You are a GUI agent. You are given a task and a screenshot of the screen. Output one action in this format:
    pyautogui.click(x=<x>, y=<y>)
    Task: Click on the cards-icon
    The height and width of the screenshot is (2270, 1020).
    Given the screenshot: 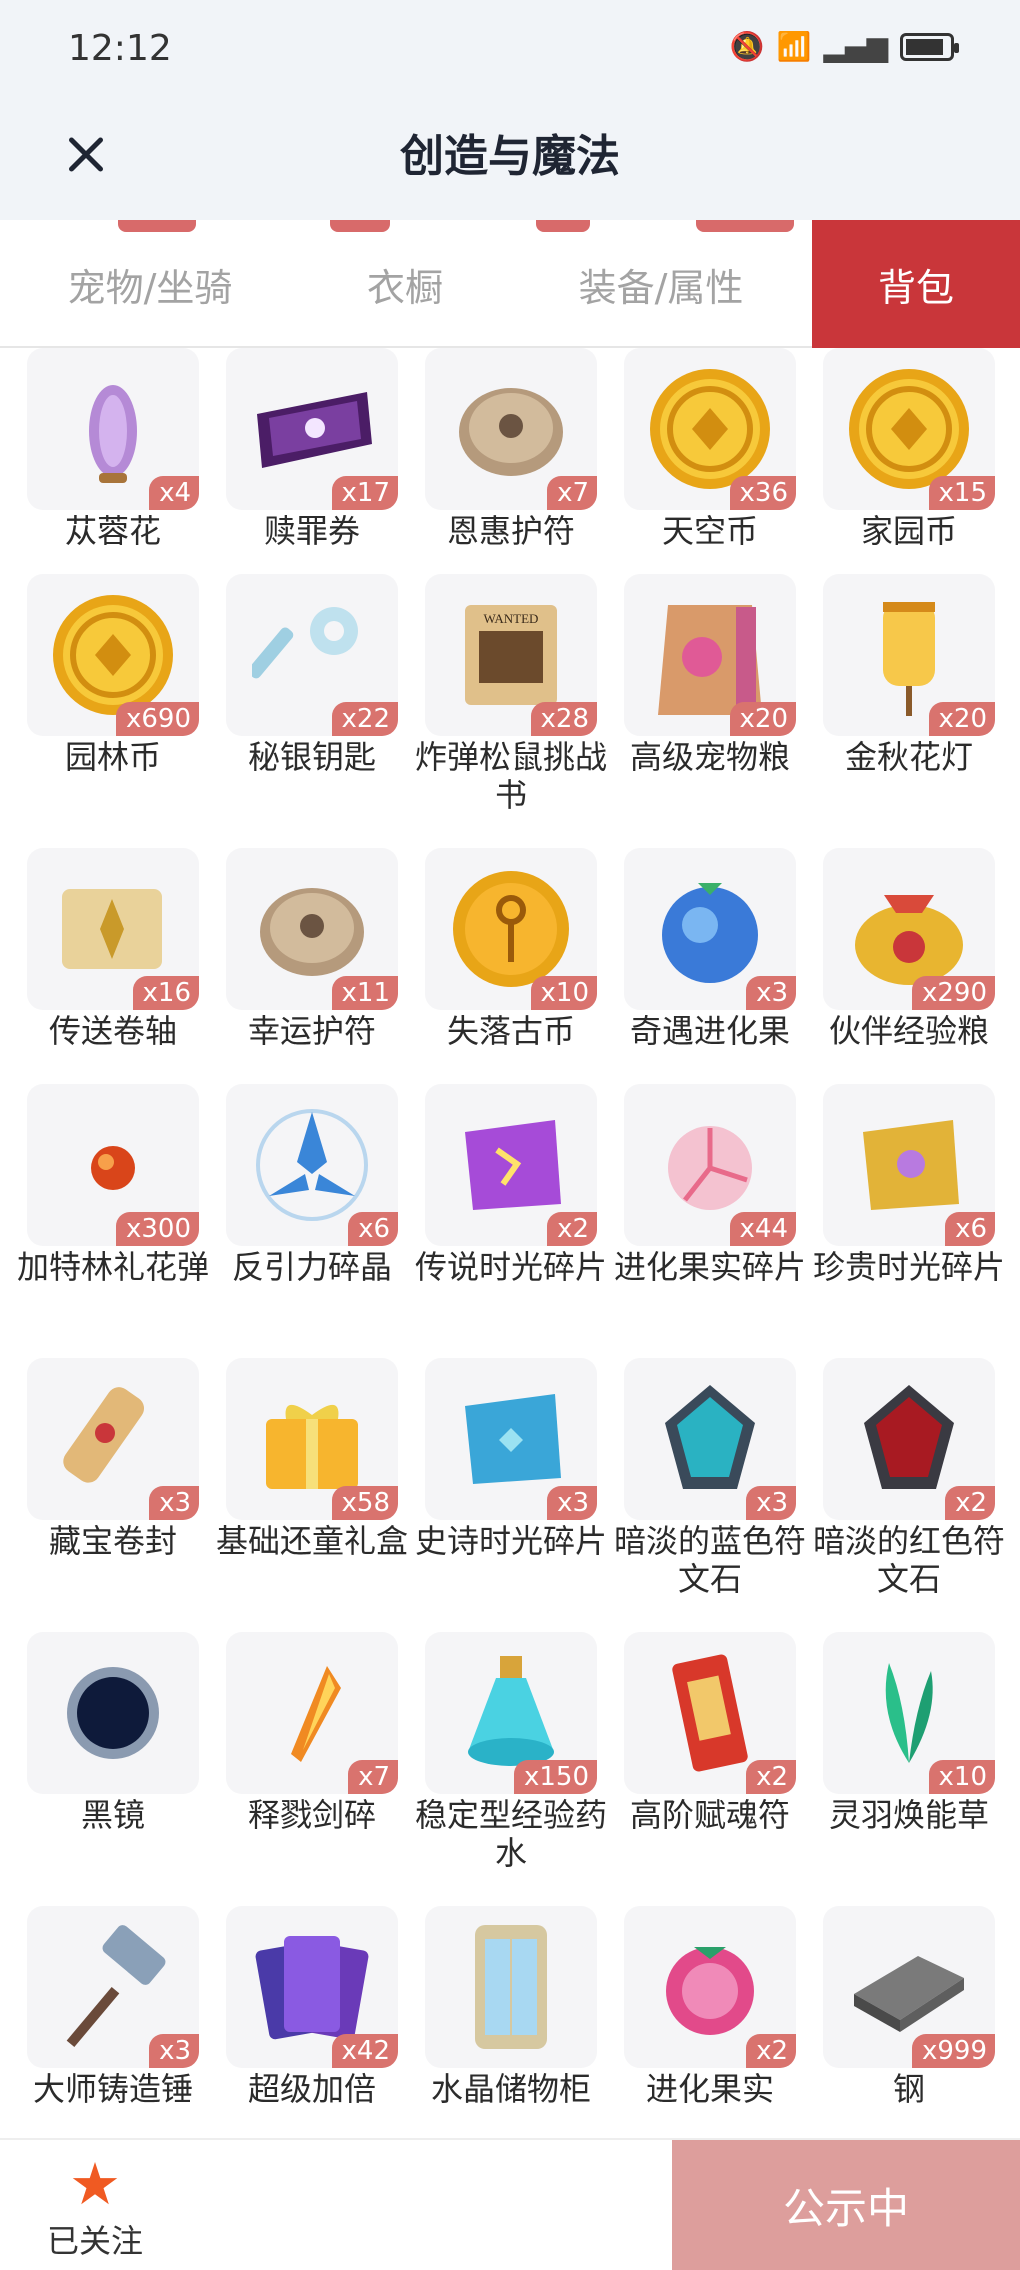 What is the action you would take?
    pyautogui.click(x=312, y=1987)
    